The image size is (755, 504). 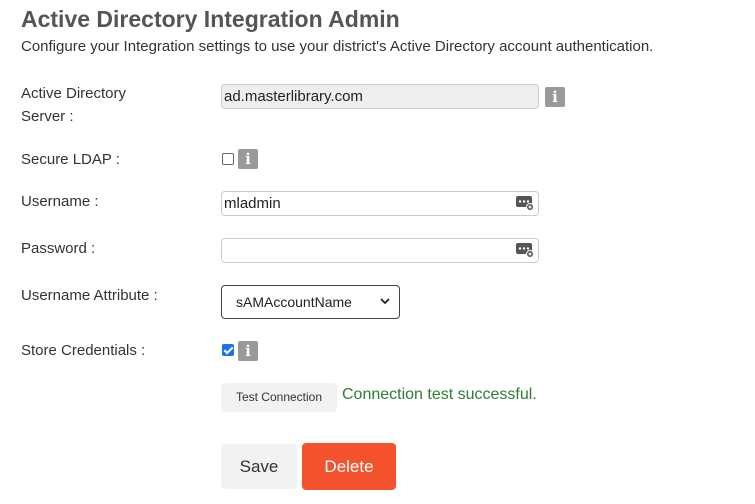 What do you see at coordinates (70, 159) in the screenshot?
I see `secure-ldap-label: Secure LDAP :` at bounding box center [70, 159].